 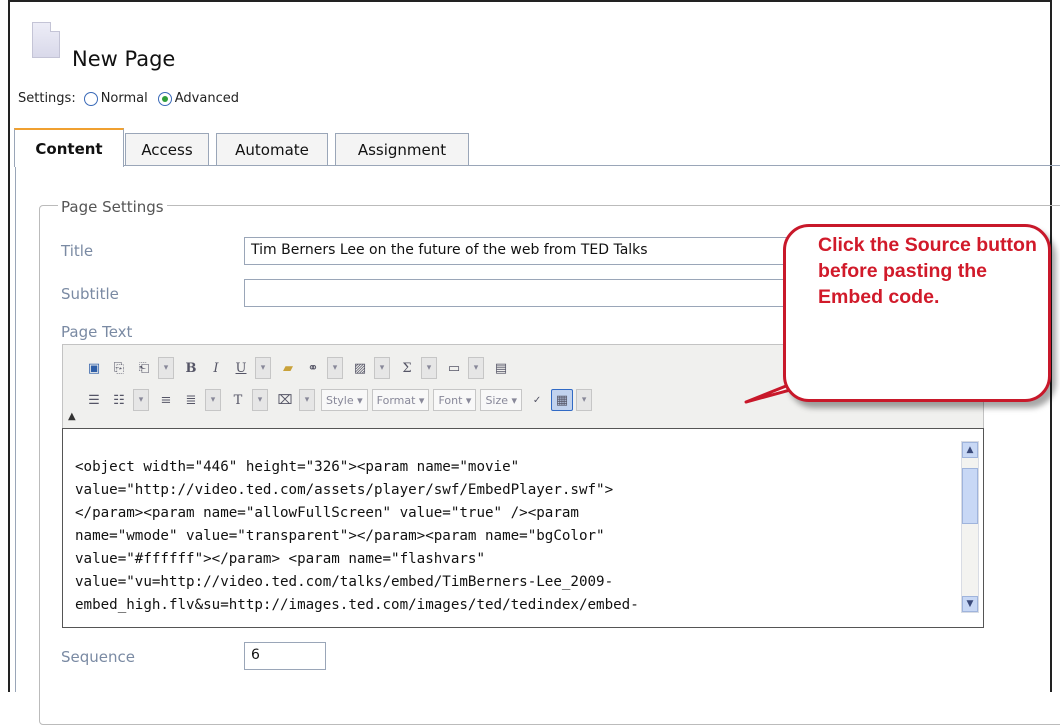 I want to click on callout-pointer-cover, so click(x=820, y=374).